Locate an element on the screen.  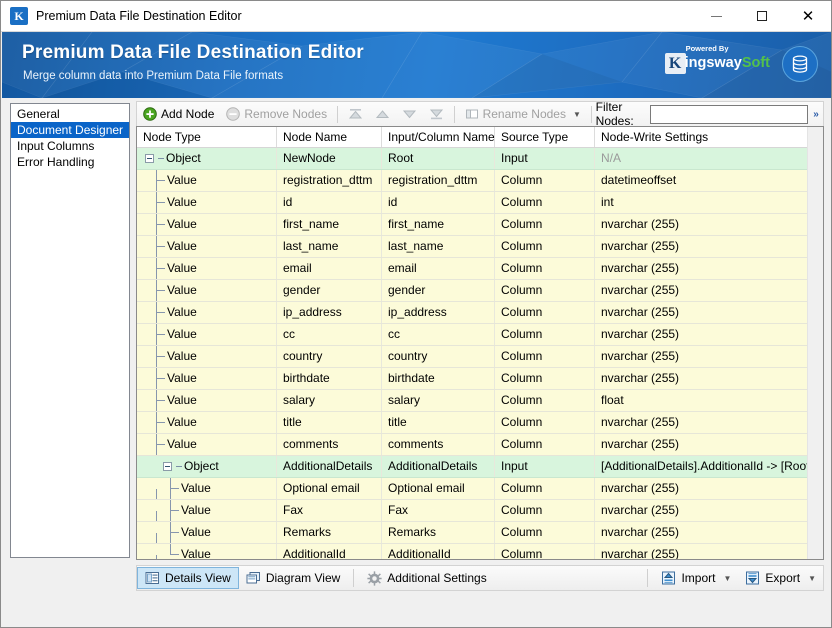
sidebar-item-general: General is located at coordinates (70, 114).